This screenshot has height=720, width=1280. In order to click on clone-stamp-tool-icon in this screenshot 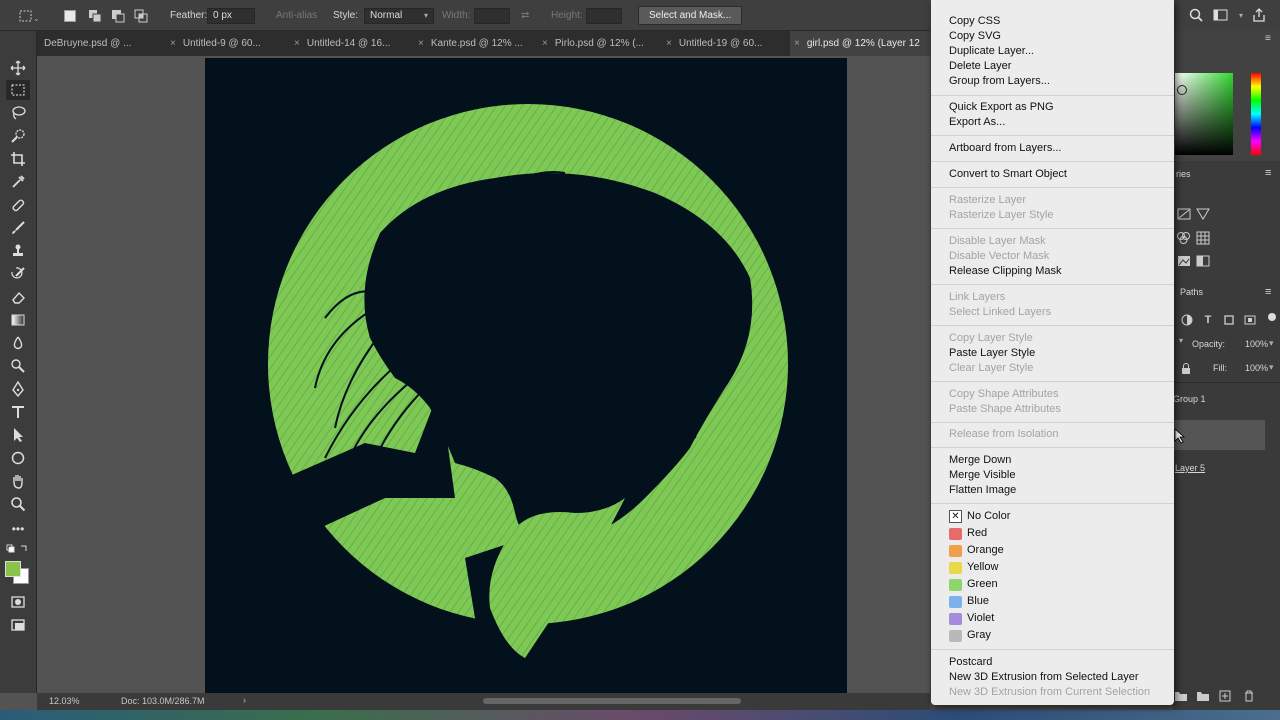, I will do `click(18, 251)`.